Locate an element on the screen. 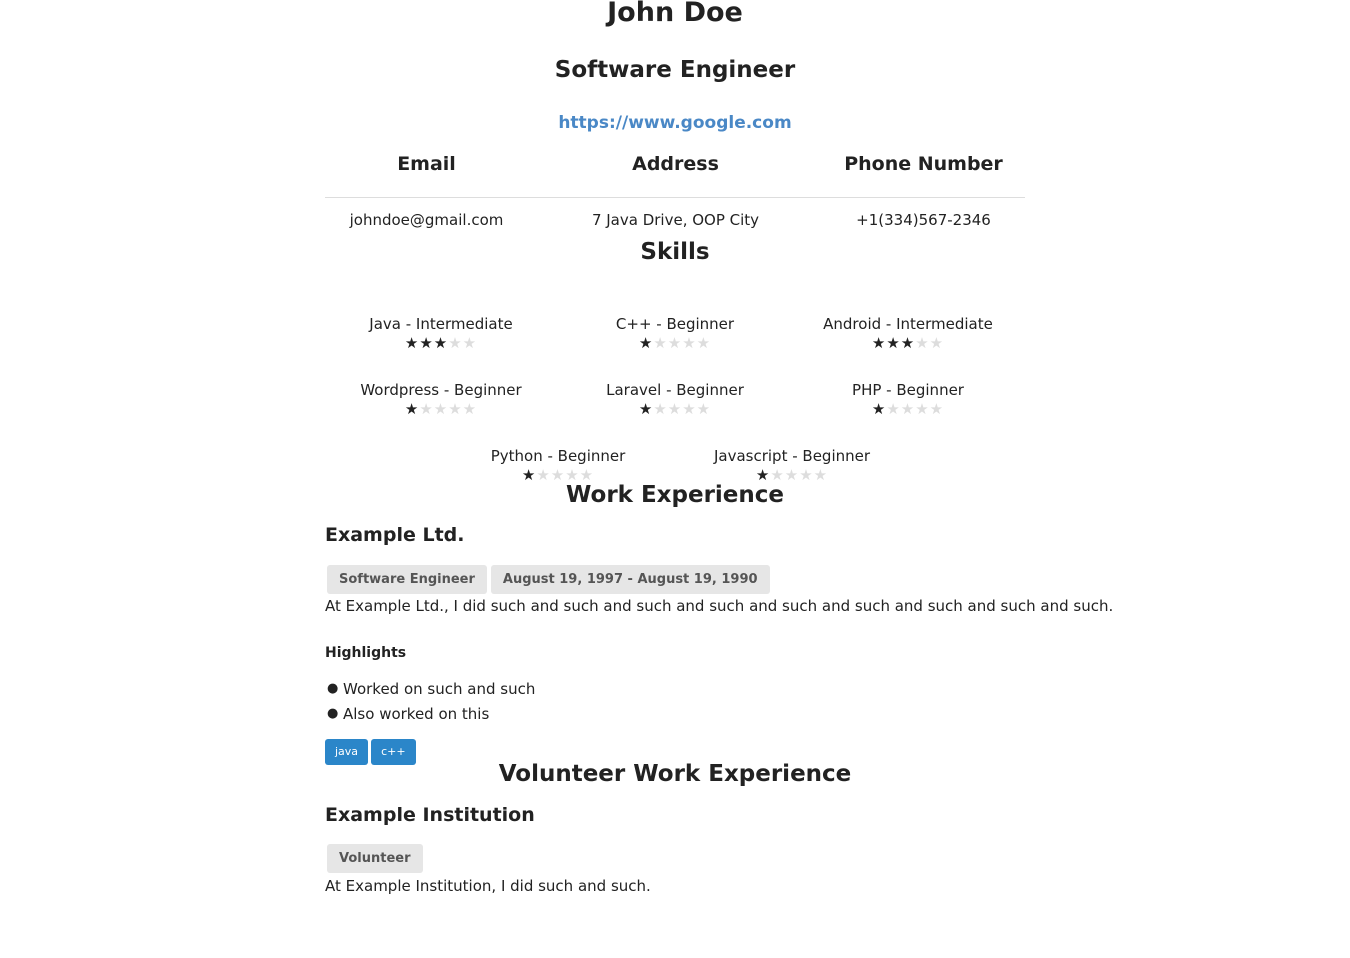 The image size is (1350, 958). skill-label: Javascript - Beginner is located at coordinates (792, 456).